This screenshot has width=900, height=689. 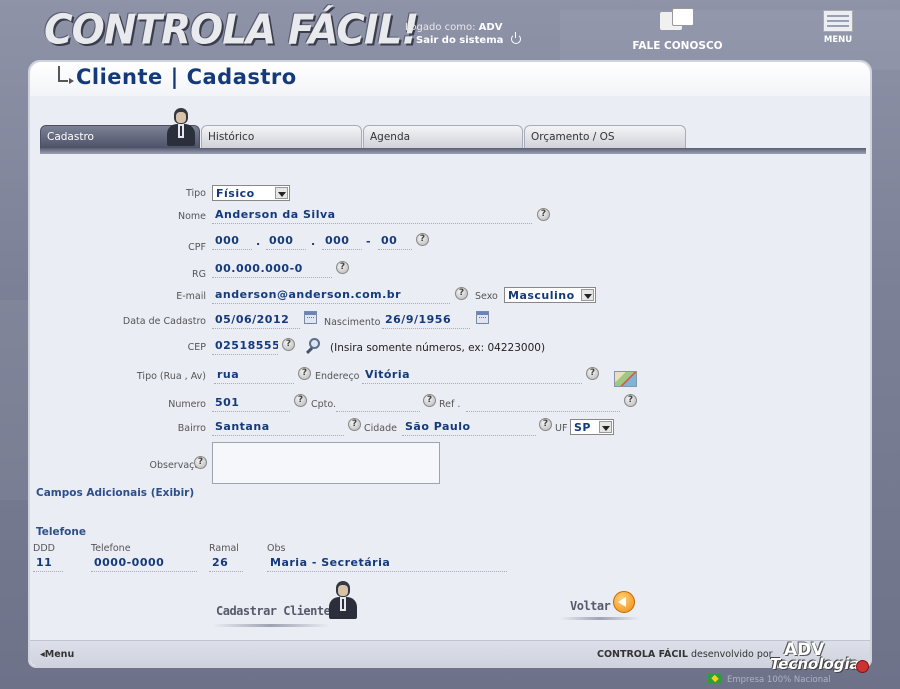 What do you see at coordinates (286, 242) in the screenshot?
I see `cpf-part2: 000` at bounding box center [286, 242].